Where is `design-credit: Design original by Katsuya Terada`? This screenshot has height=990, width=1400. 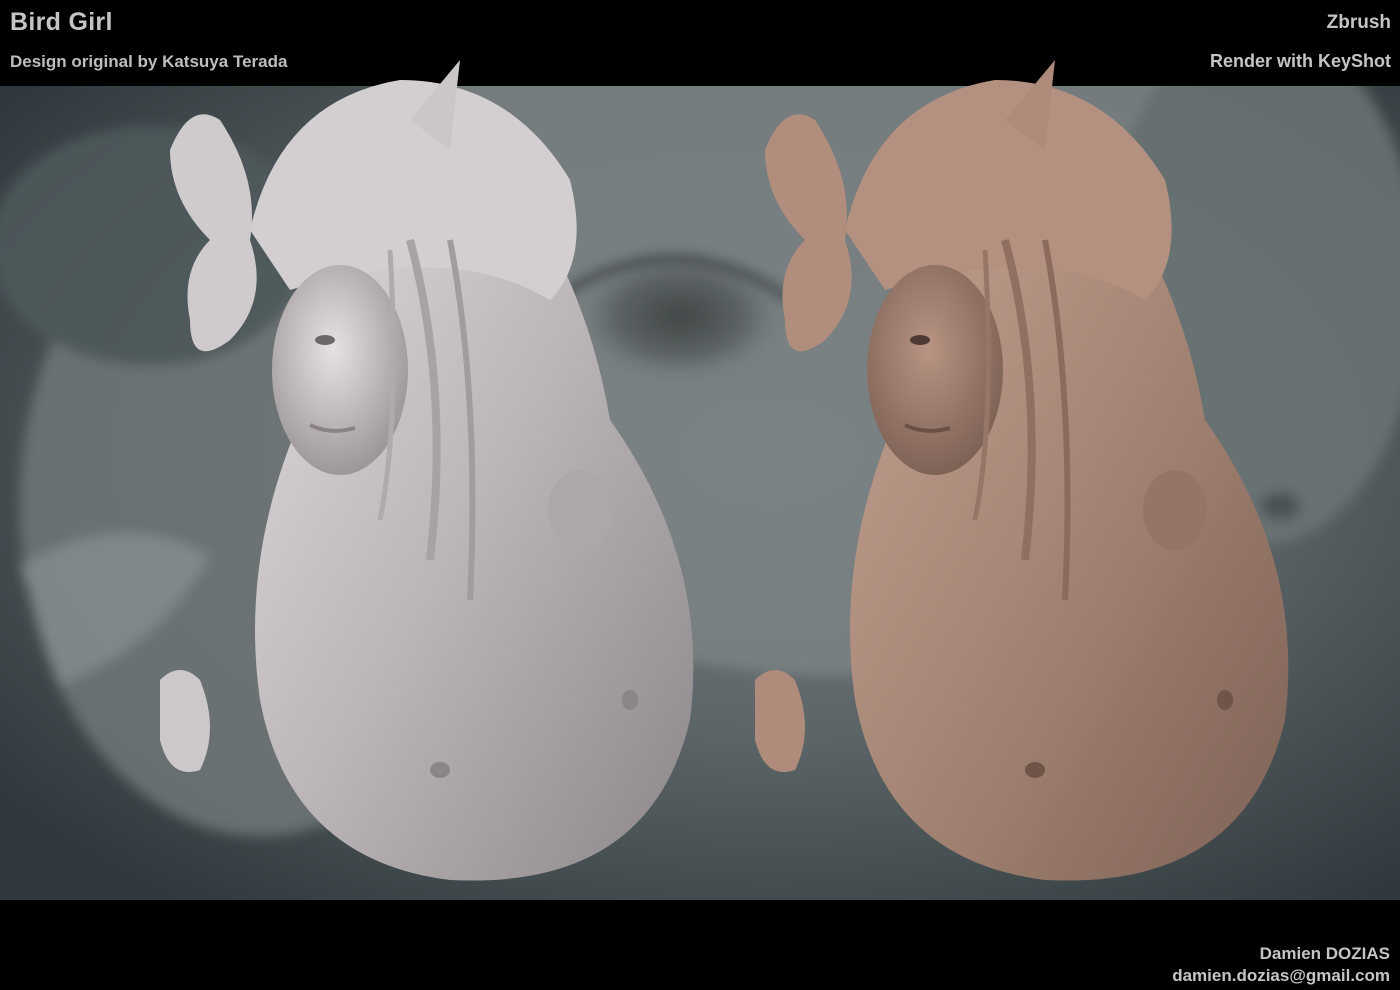 design-credit: Design original by Katsuya Terada is located at coordinates (149, 61).